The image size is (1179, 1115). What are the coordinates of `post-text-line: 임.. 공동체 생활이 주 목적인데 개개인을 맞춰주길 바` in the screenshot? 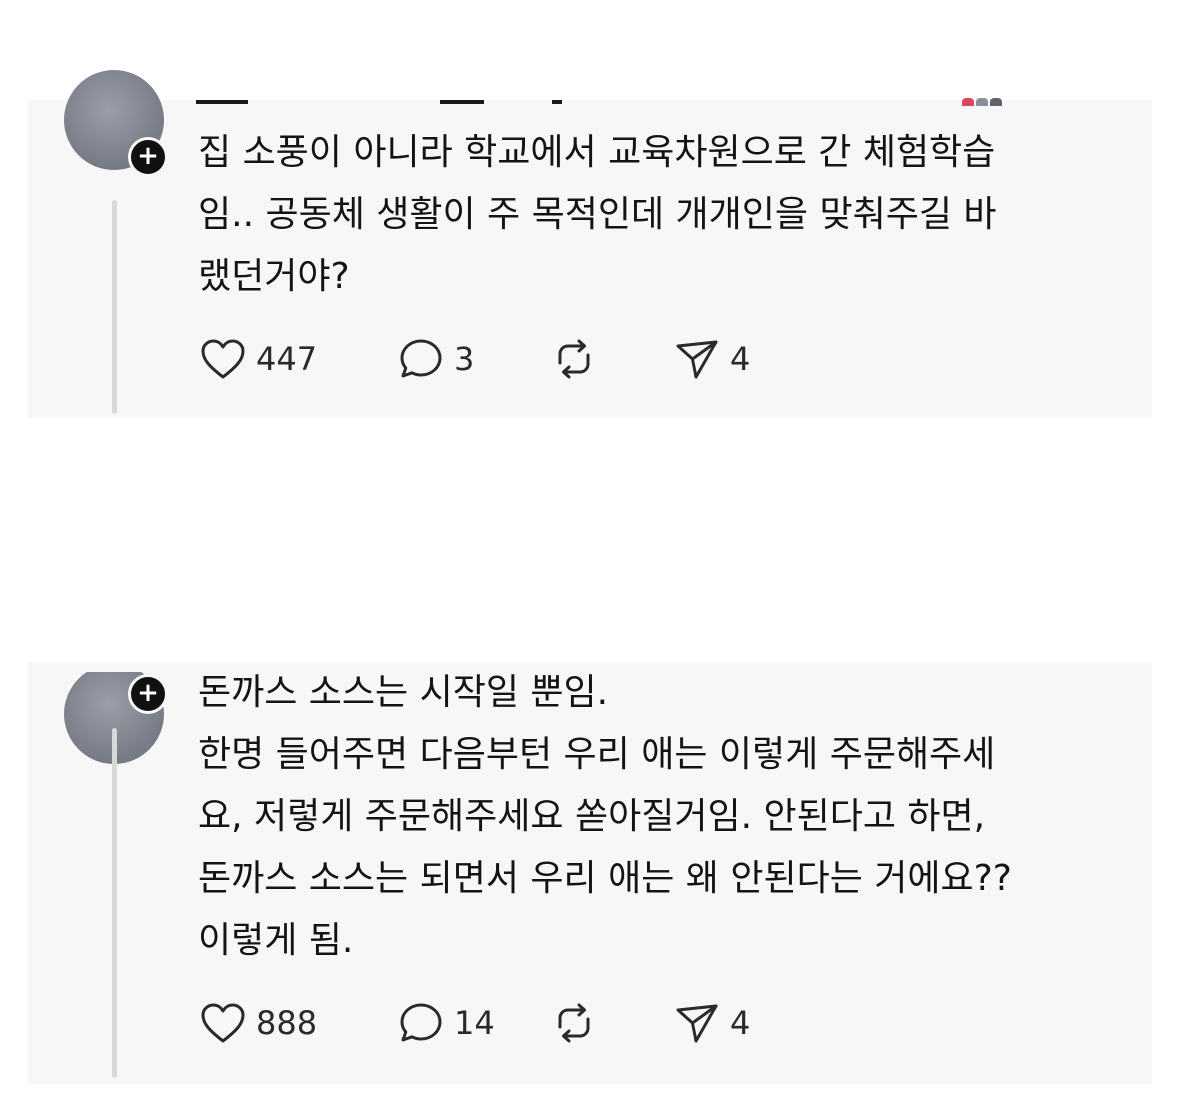 It's located at (597, 214).